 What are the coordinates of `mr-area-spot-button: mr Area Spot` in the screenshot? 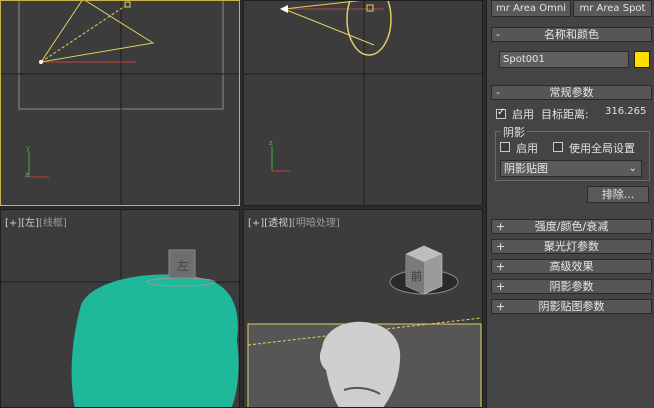 It's located at (612, 8).